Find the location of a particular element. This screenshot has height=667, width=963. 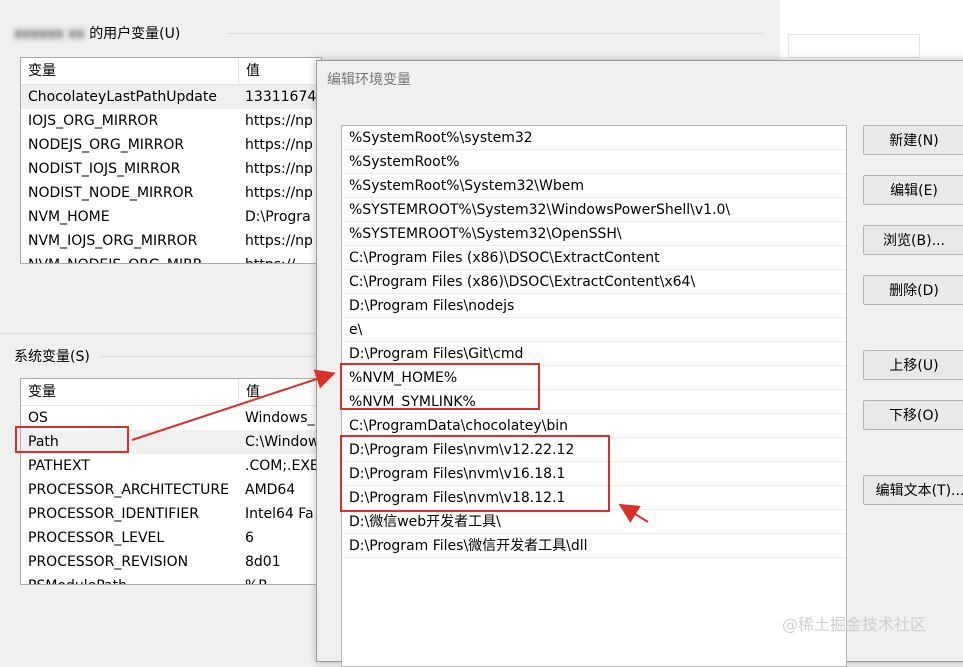

arrow-to-versions is located at coordinates (633, 513).